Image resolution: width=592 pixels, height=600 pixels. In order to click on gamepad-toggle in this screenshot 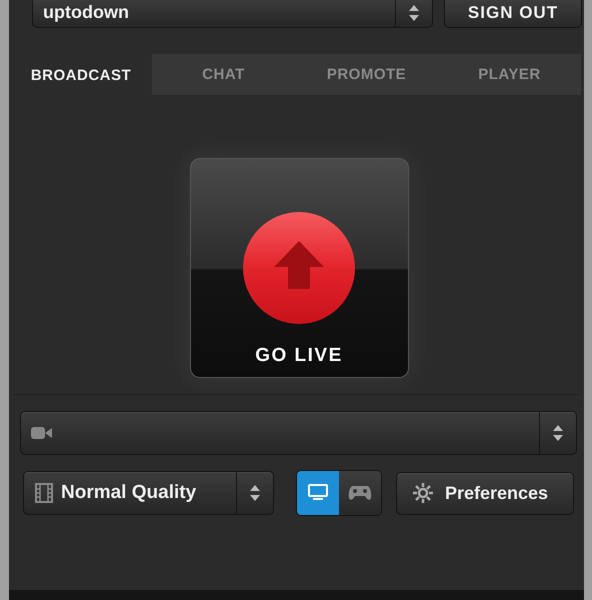, I will do `click(360, 493)`.